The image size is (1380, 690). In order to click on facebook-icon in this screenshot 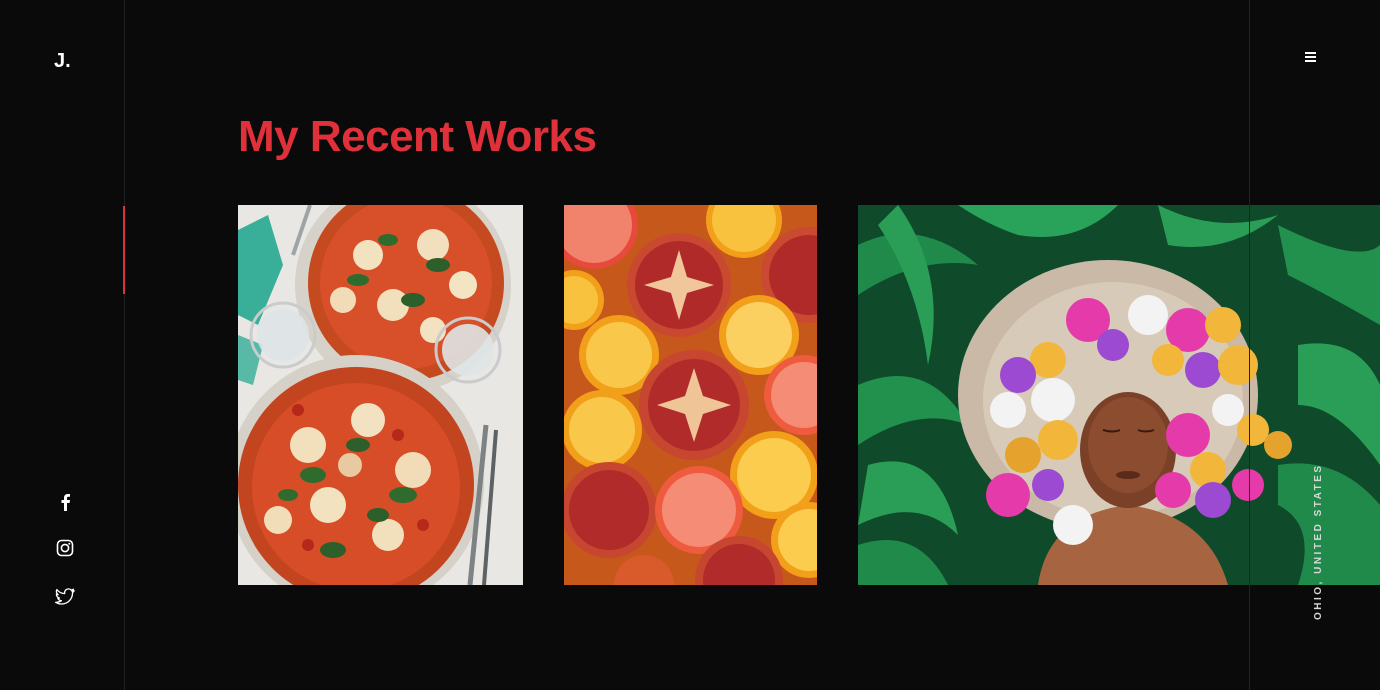, I will do `click(65, 502)`.